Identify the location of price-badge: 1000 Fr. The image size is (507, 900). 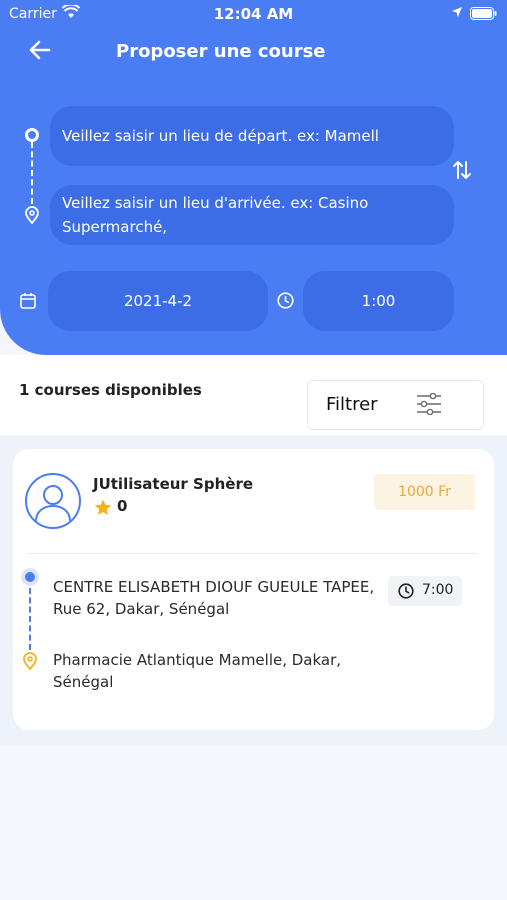
(424, 492).